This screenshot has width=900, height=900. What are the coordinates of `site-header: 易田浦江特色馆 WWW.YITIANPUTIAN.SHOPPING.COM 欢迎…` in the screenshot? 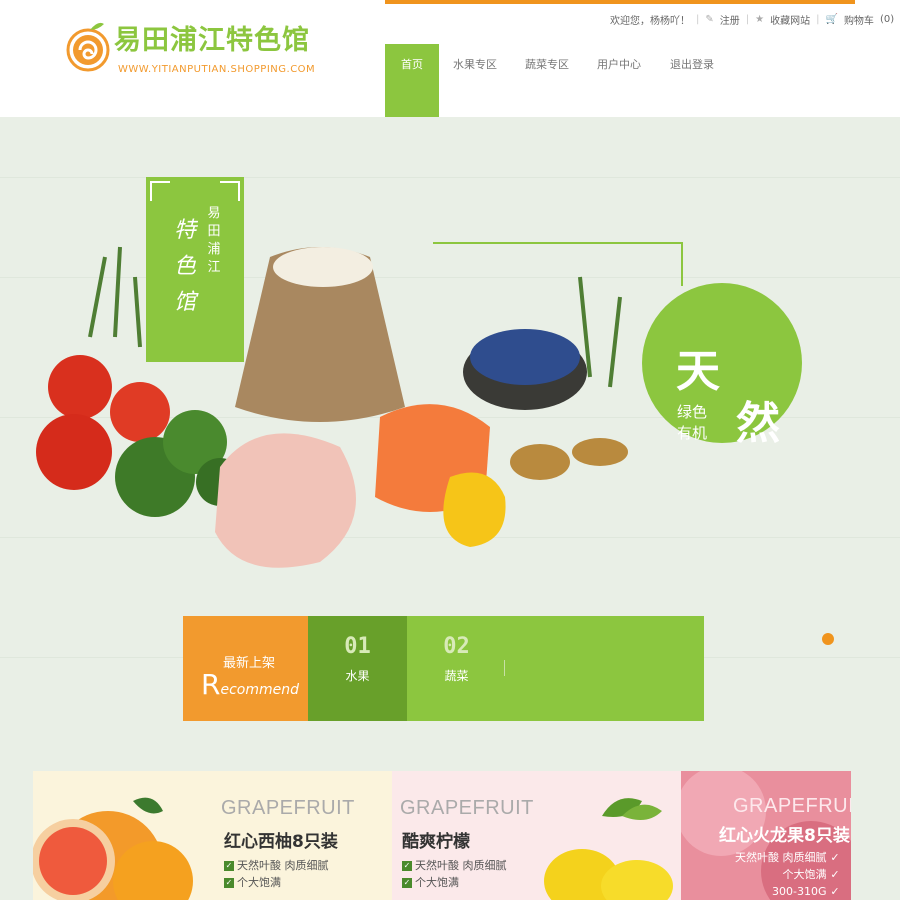 It's located at (450, 58).